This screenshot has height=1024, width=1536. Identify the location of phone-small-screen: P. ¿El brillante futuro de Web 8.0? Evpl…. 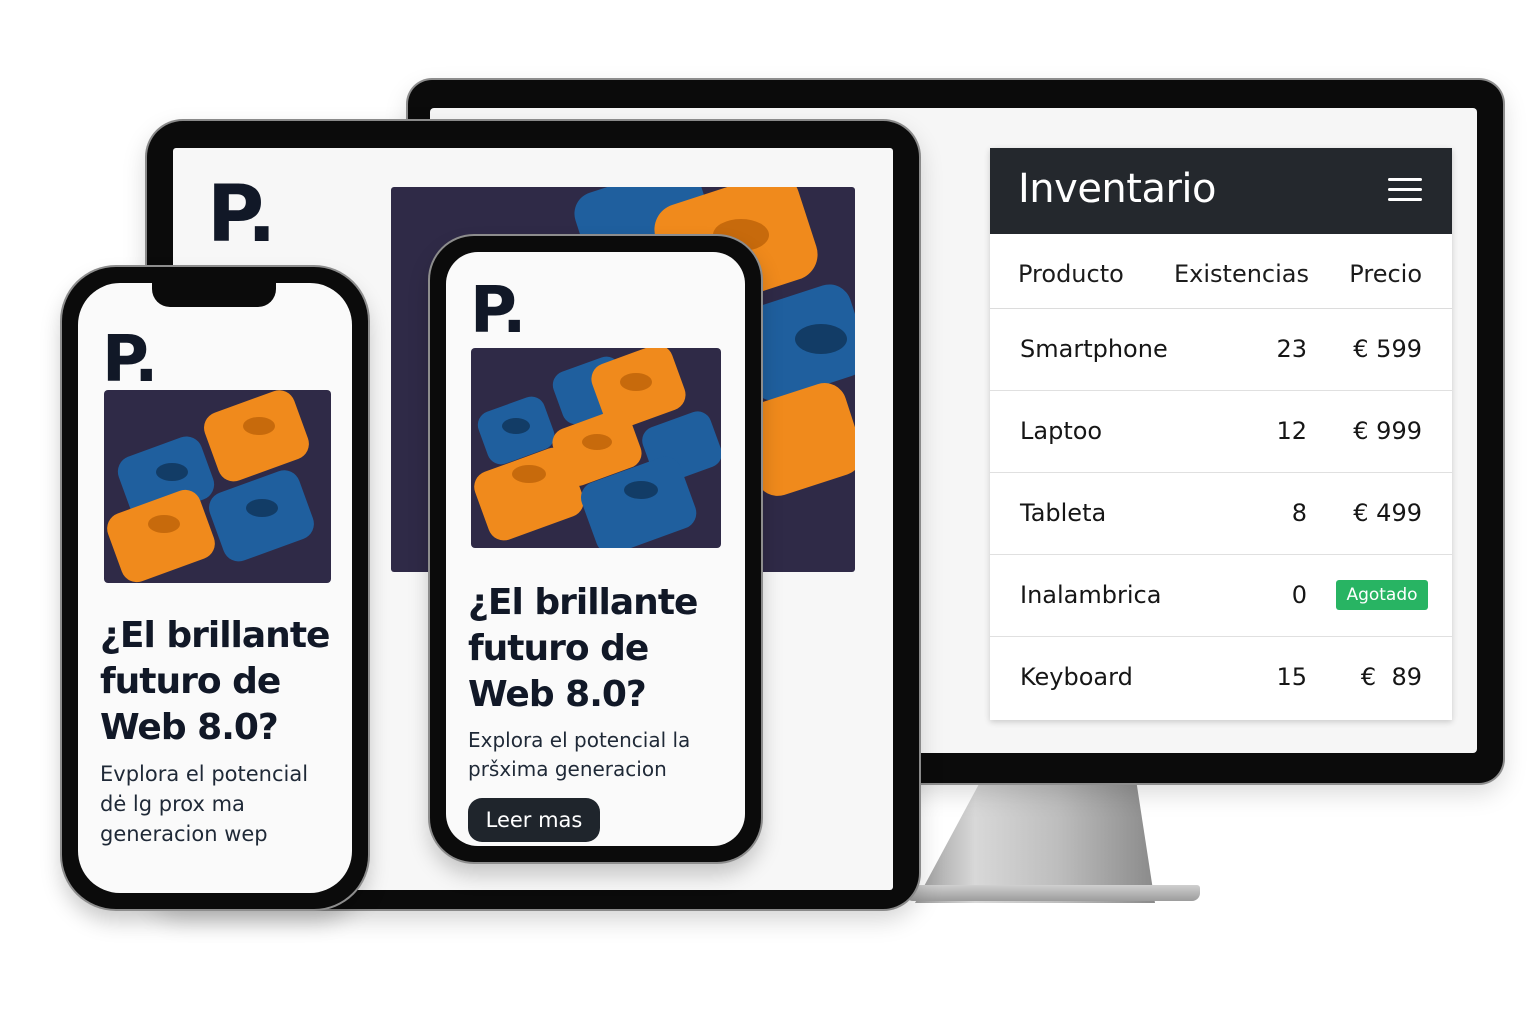
(215, 588).